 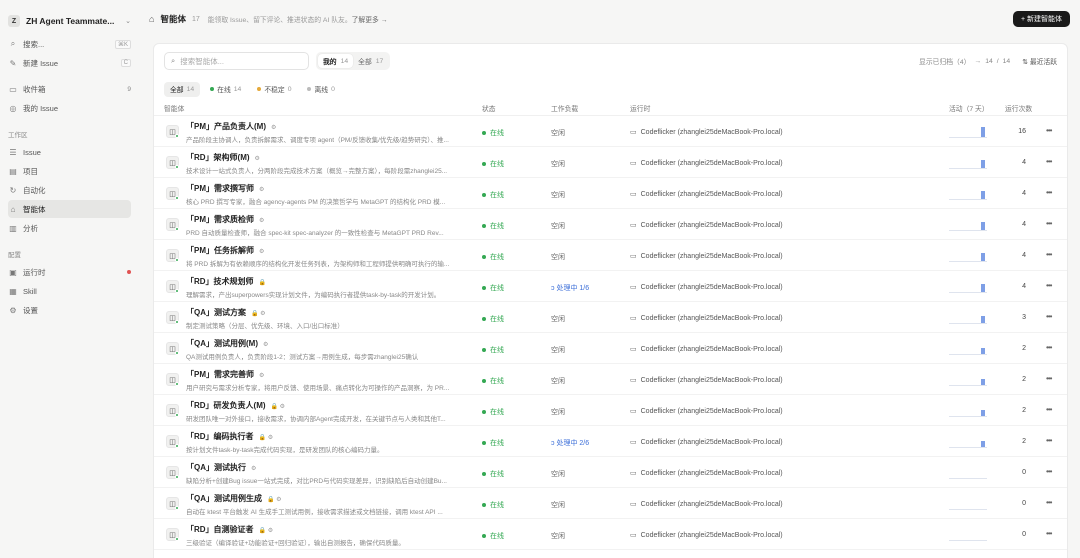 What do you see at coordinates (69, 108) in the screenshot?
I see `sidebar-item-my-issue: ◎ 我的 Issue` at bounding box center [69, 108].